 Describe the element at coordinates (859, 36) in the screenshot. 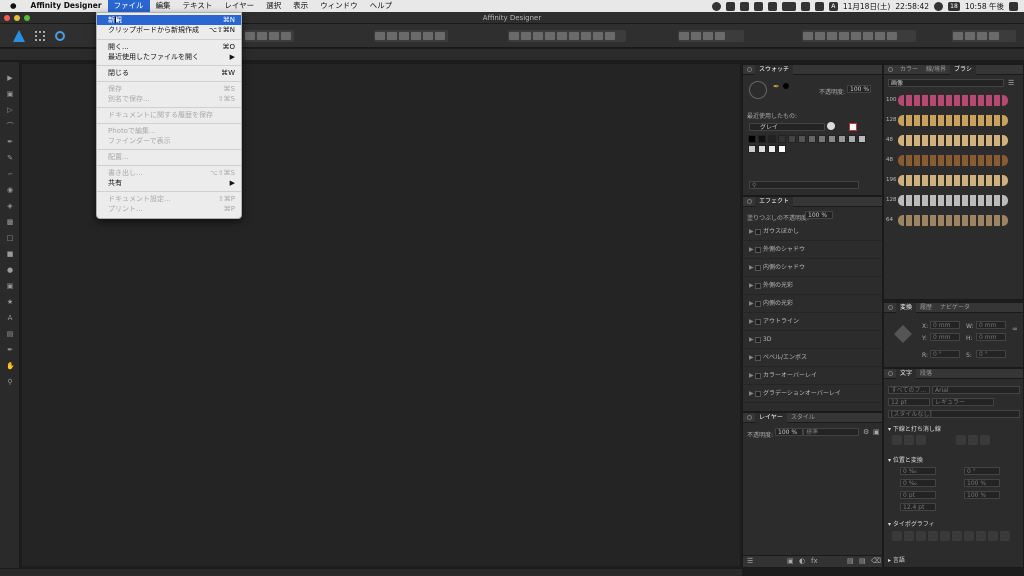

I see `order-group` at that location.